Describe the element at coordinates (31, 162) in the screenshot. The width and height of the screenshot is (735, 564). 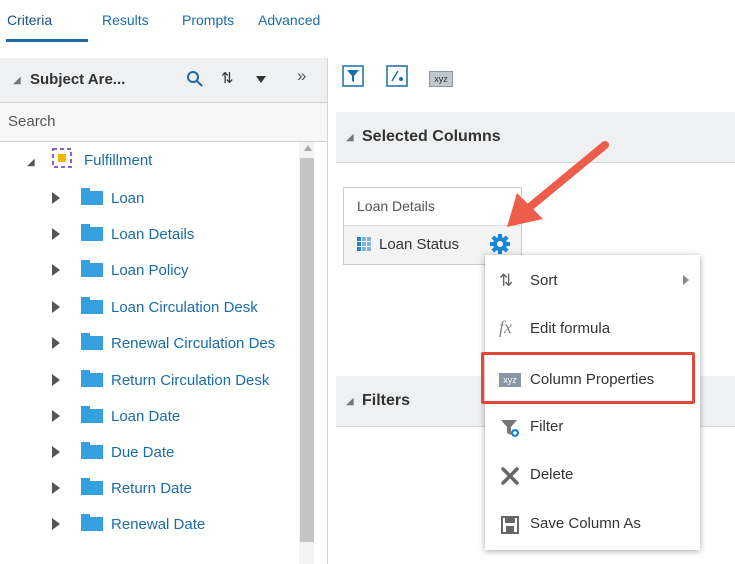
I see `expanded-triangle-icon: ◢` at that location.